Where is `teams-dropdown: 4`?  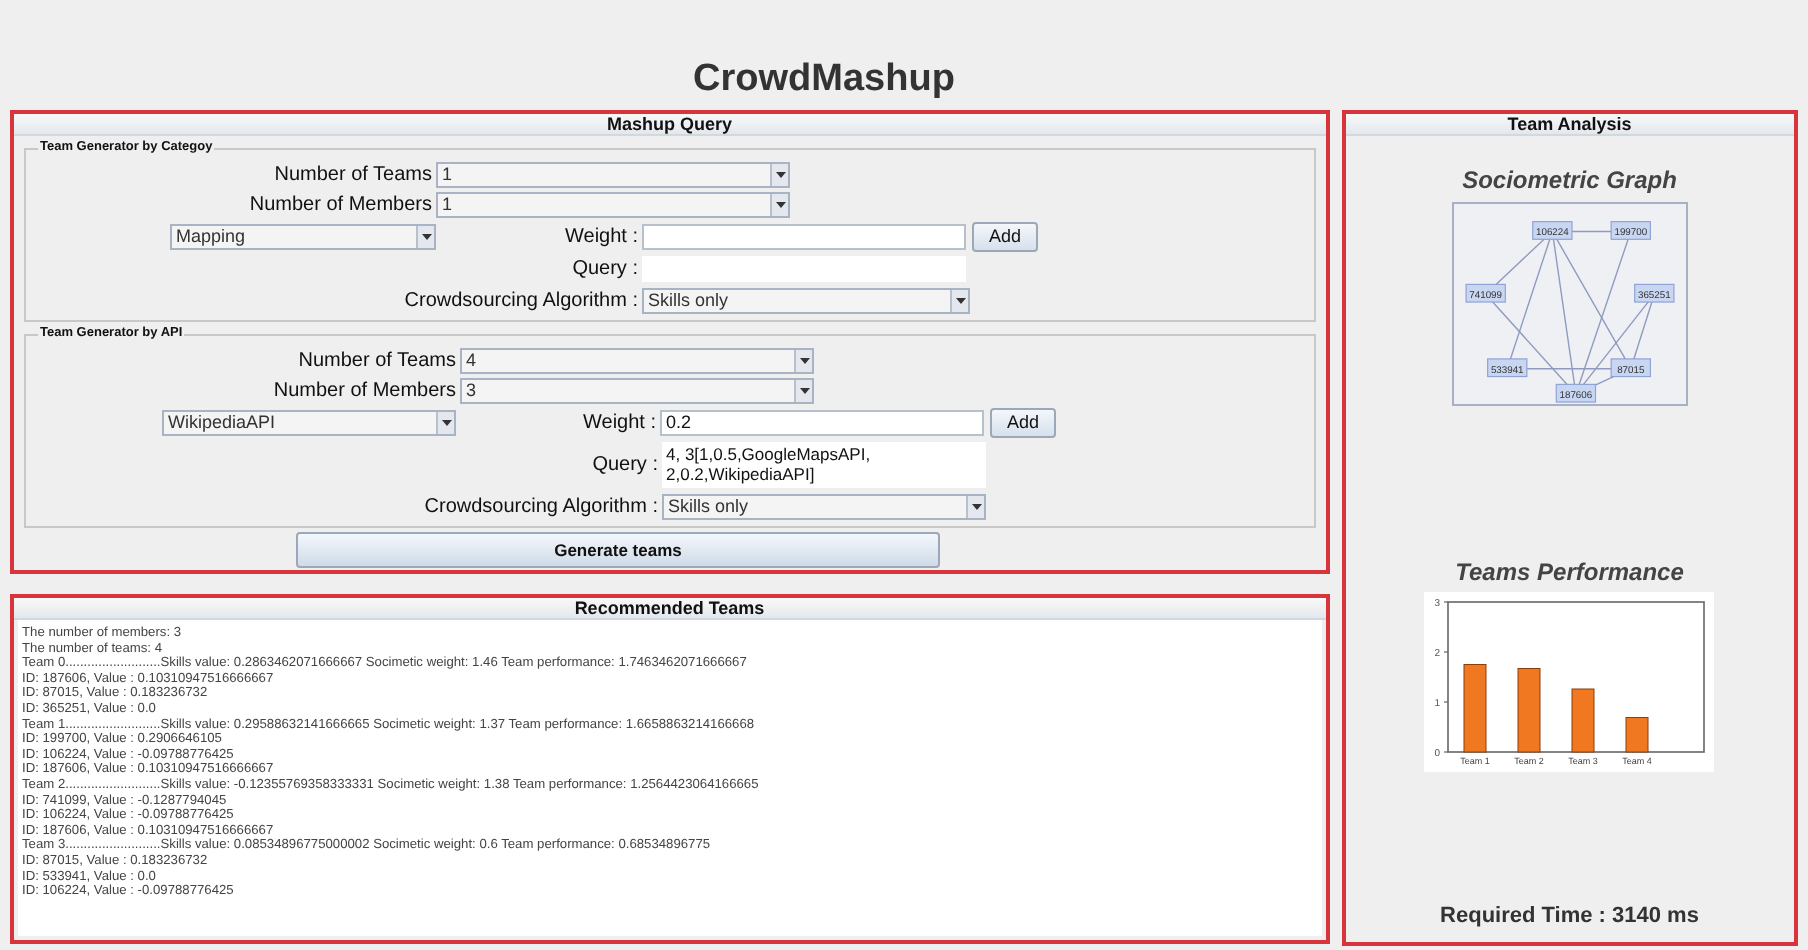
teams-dropdown: 4 is located at coordinates (637, 361).